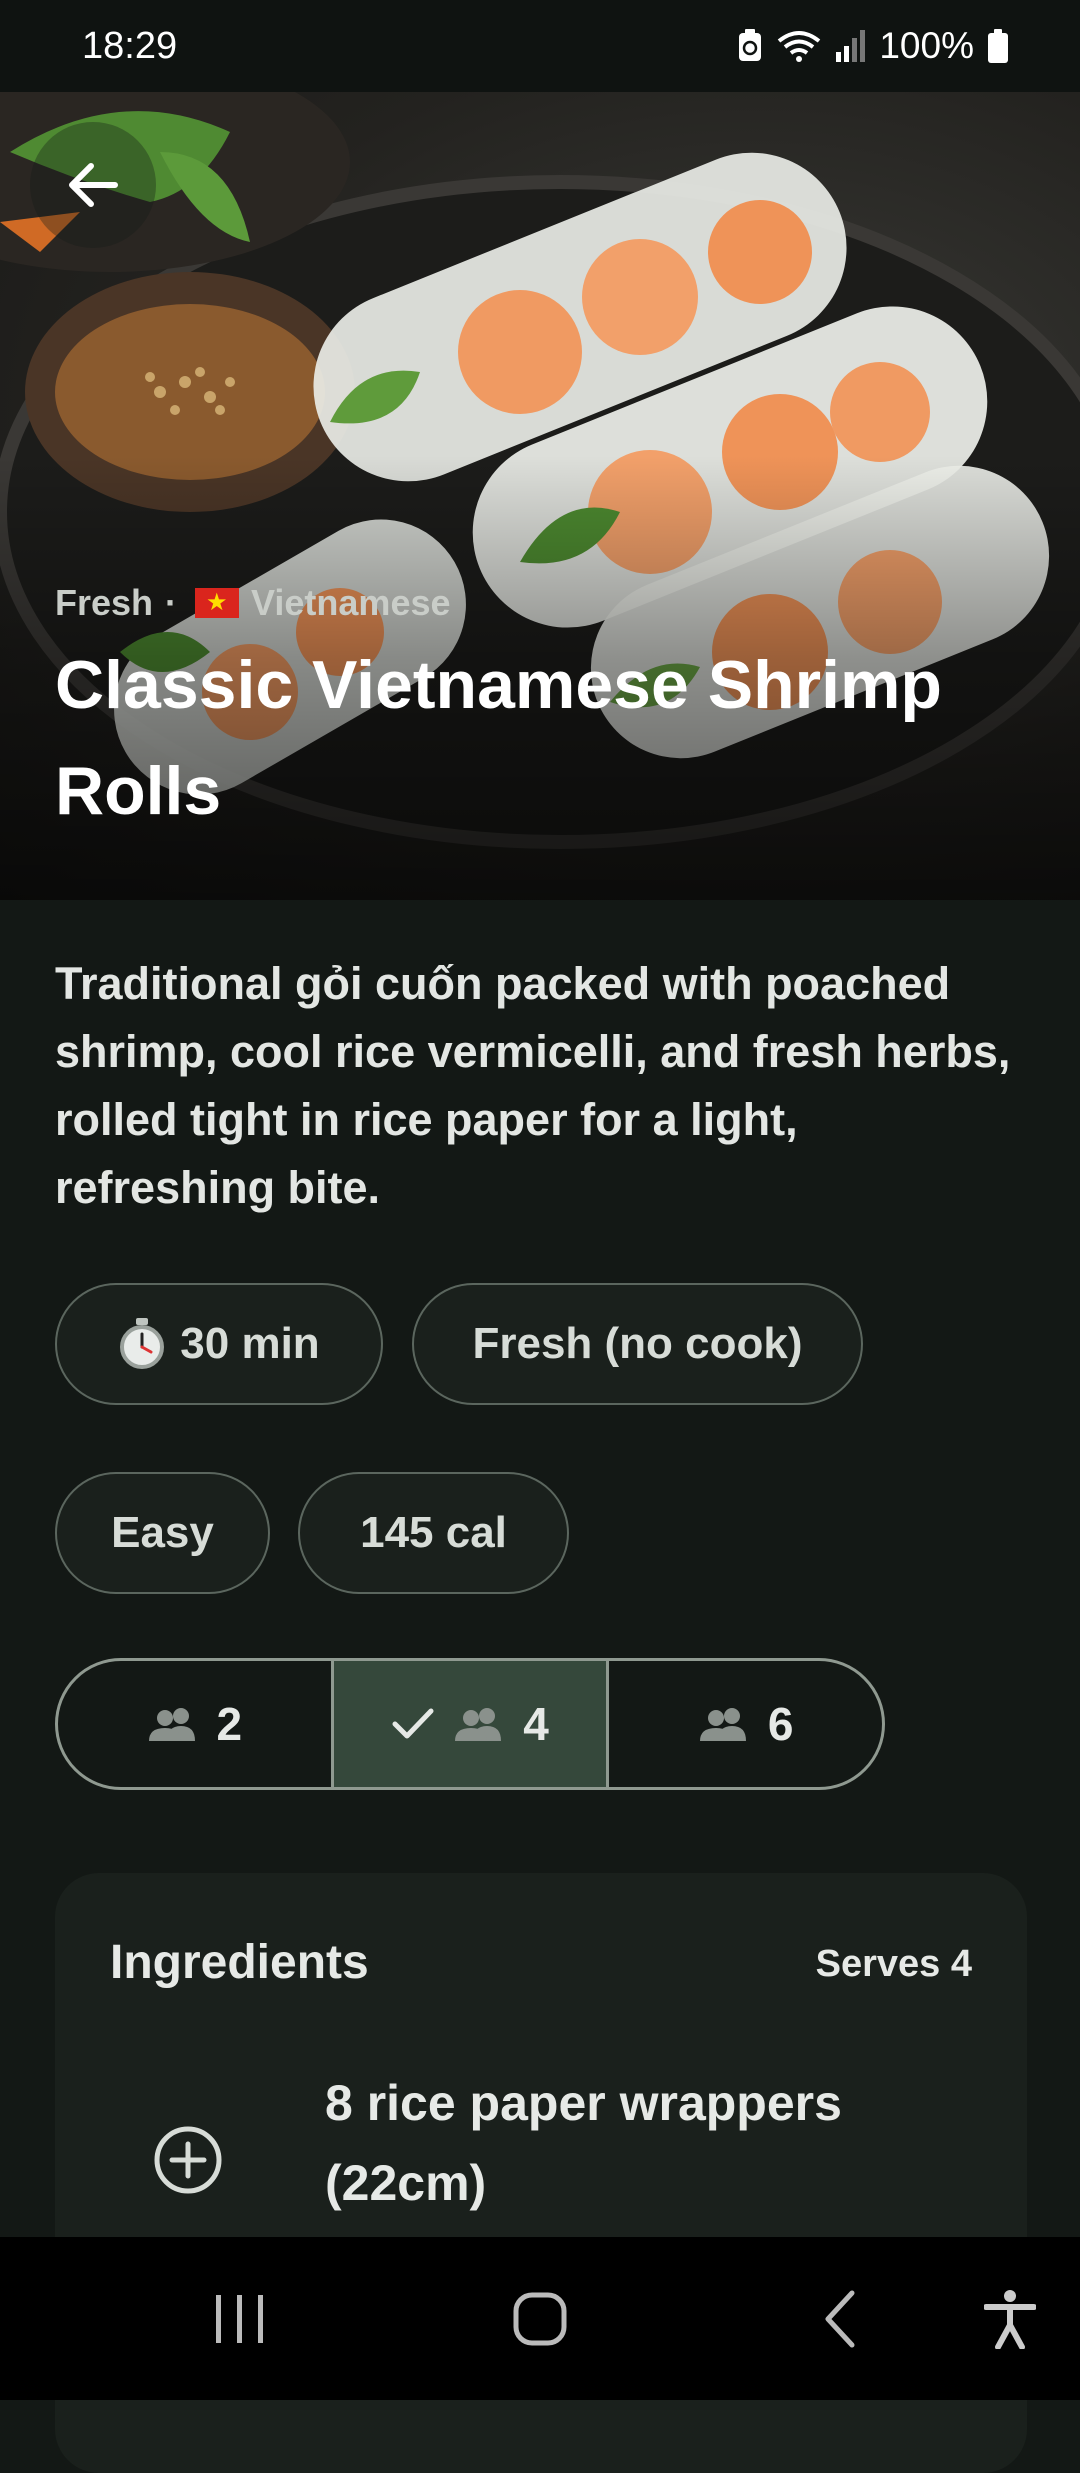 Image resolution: width=1080 pixels, height=2473 pixels. What do you see at coordinates (351, 602) in the screenshot?
I see `cuisine-label: Vietnamese` at bounding box center [351, 602].